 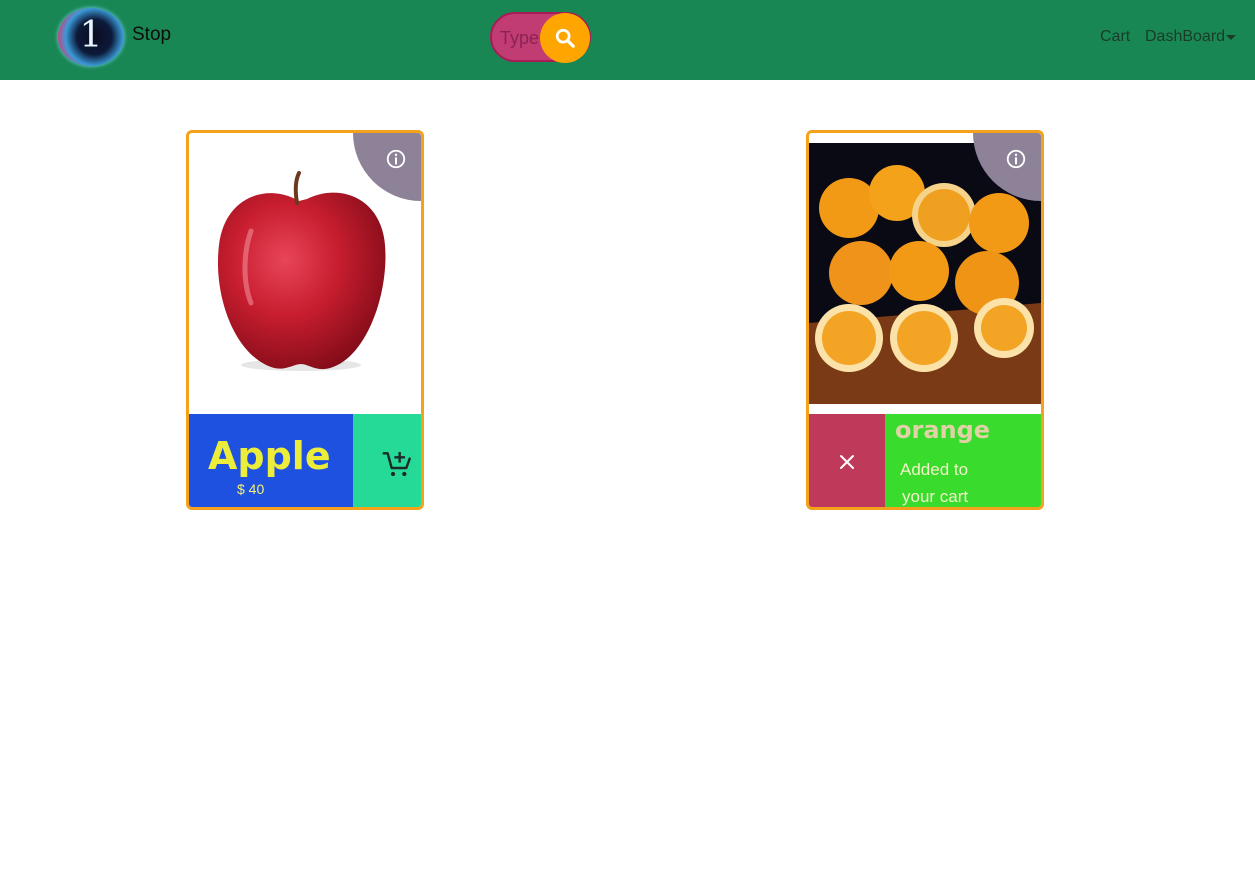 What do you see at coordinates (269, 456) in the screenshot?
I see `product-name: Apple` at bounding box center [269, 456].